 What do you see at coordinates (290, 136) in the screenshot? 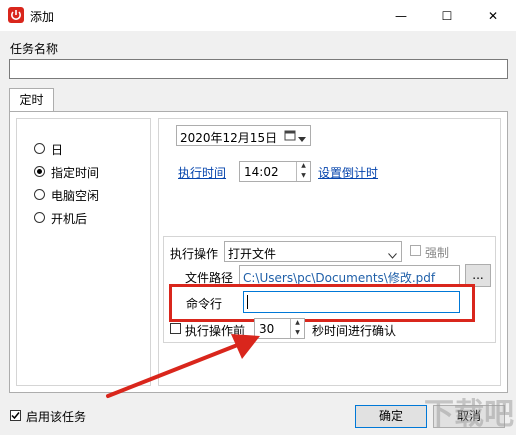
I see `calendar-icon` at bounding box center [290, 136].